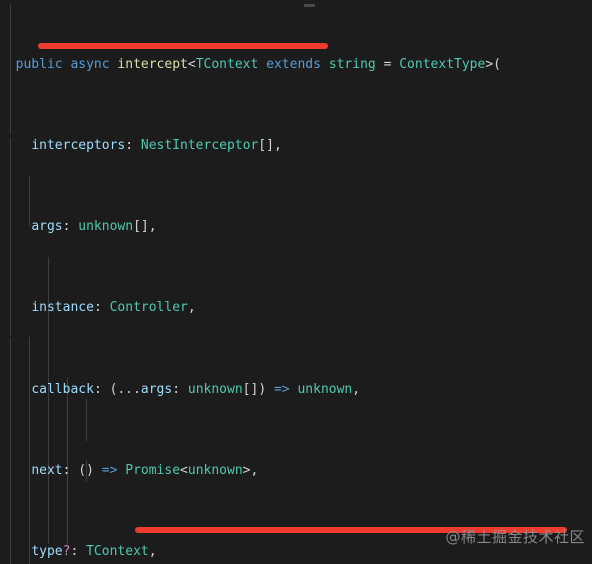 Image resolution: width=592 pixels, height=564 pixels. Describe the element at coordinates (515, 536) in the screenshot. I see `watermark-text: @稀土掘金技术社区` at that location.